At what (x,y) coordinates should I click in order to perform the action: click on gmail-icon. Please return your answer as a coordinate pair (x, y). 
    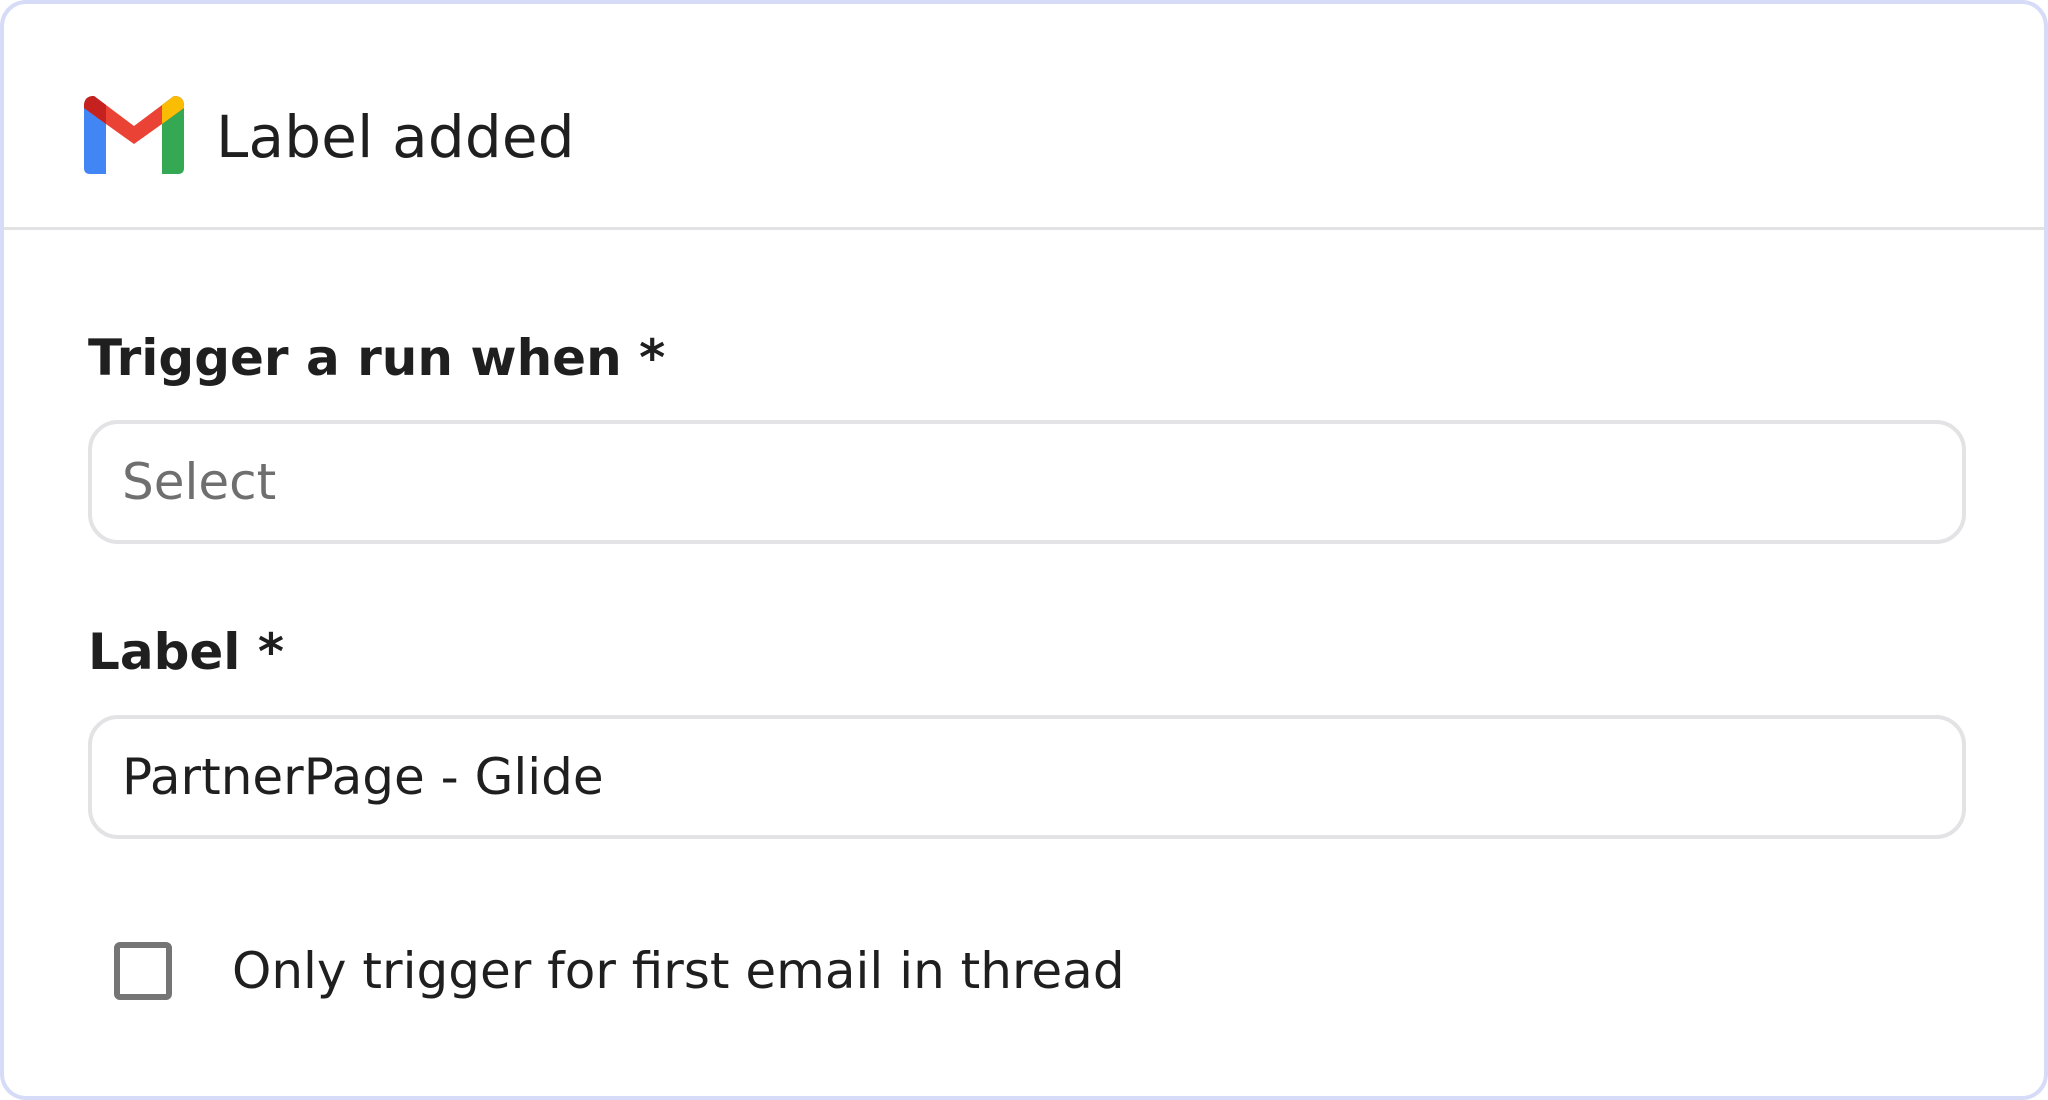
    Looking at the image, I should click on (134, 135).